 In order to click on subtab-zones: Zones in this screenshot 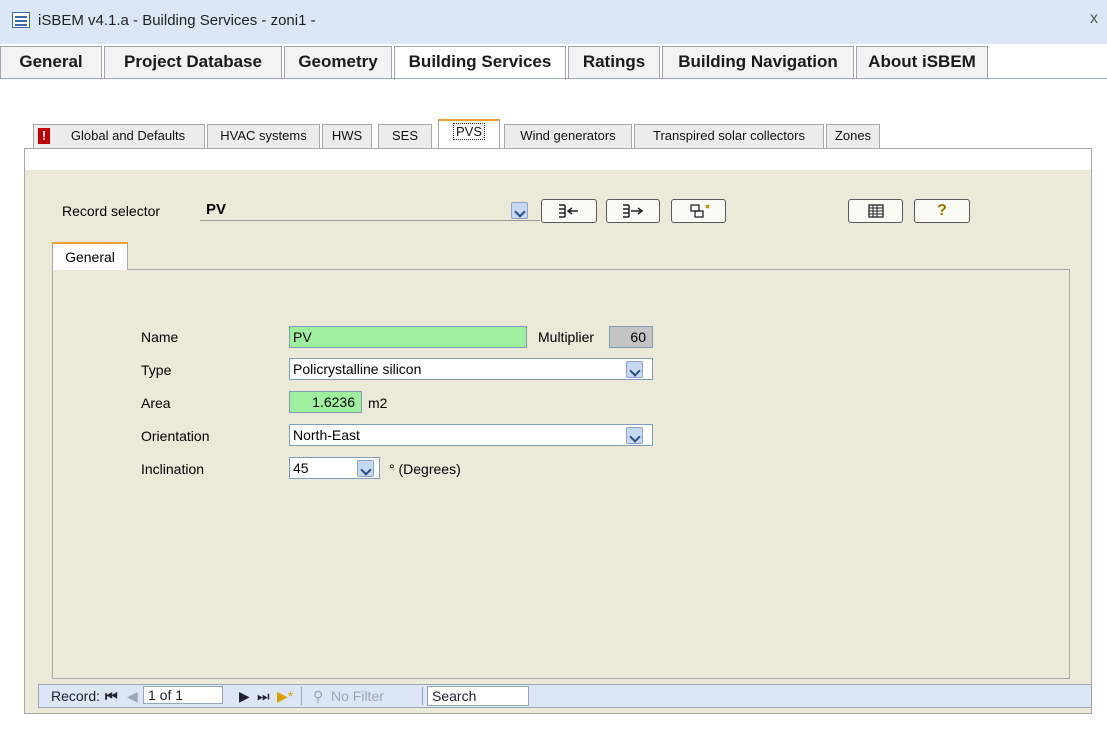, I will do `click(853, 136)`.